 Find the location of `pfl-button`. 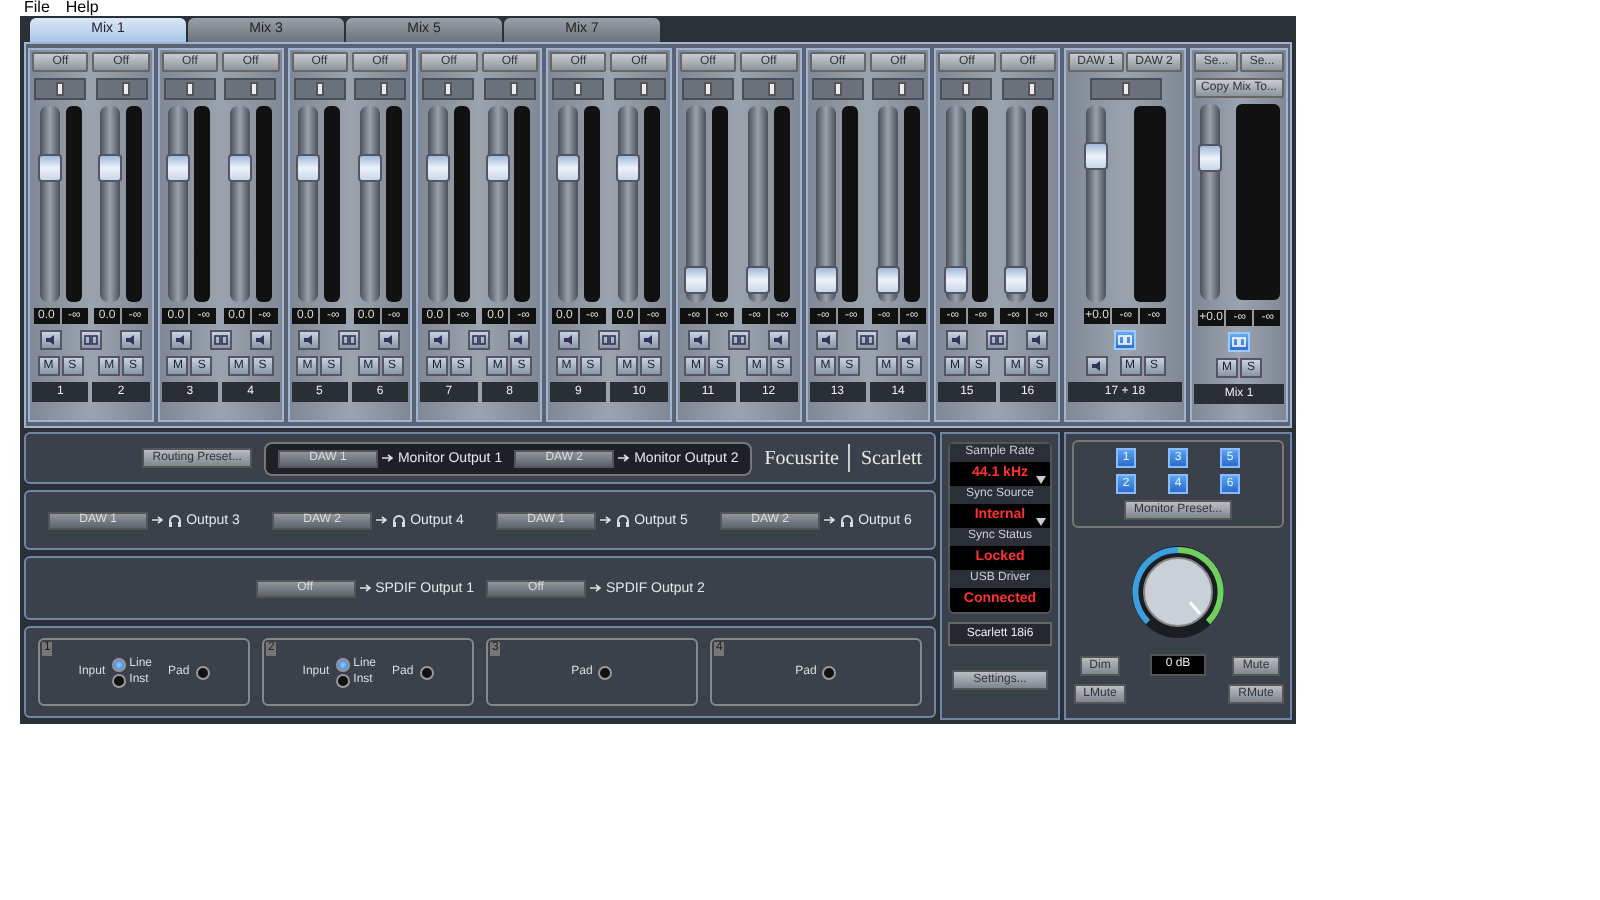

pfl-button is located at coordinates (1096, 366).